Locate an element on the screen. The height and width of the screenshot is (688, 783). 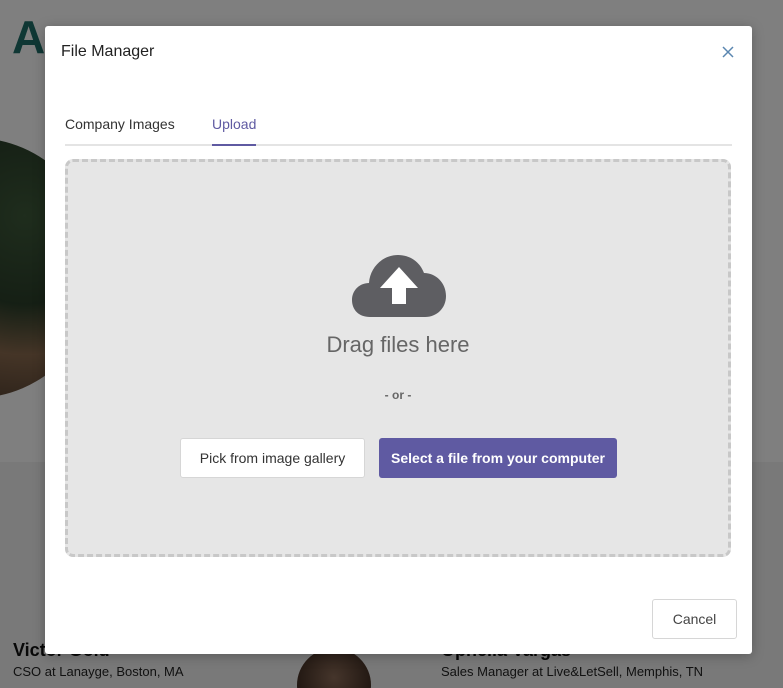
cloud-upload-icon is located at coordinates (399, 286).